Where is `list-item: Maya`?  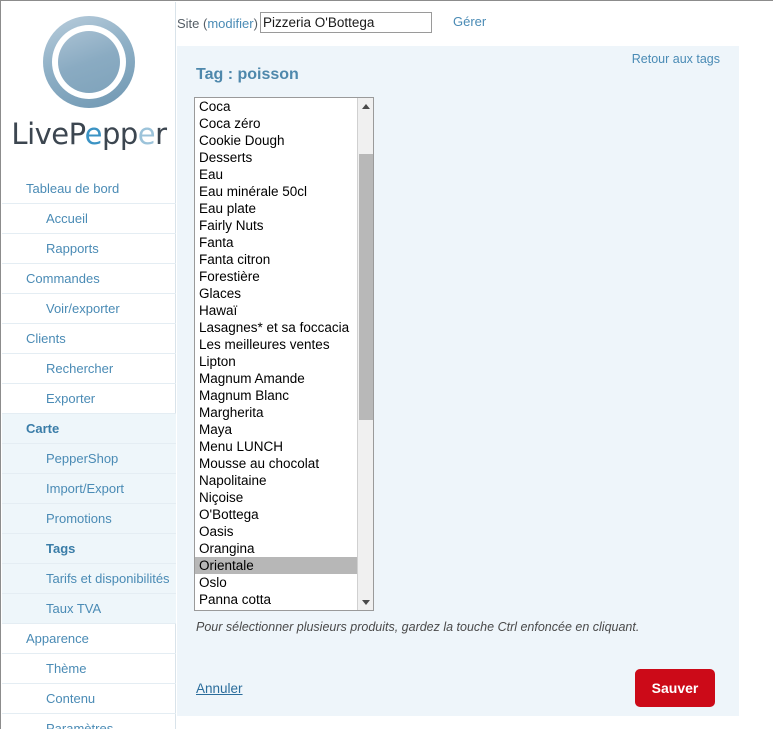
list-item: Maya is located at coordinates (276, 429).